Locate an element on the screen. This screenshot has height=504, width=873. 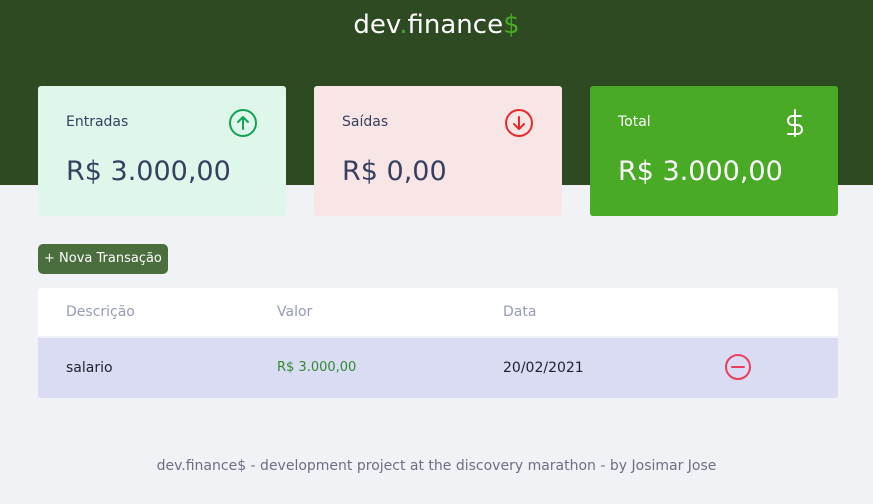
new-transaction-button: + Nova Transação is located at coordinates (103, 259).